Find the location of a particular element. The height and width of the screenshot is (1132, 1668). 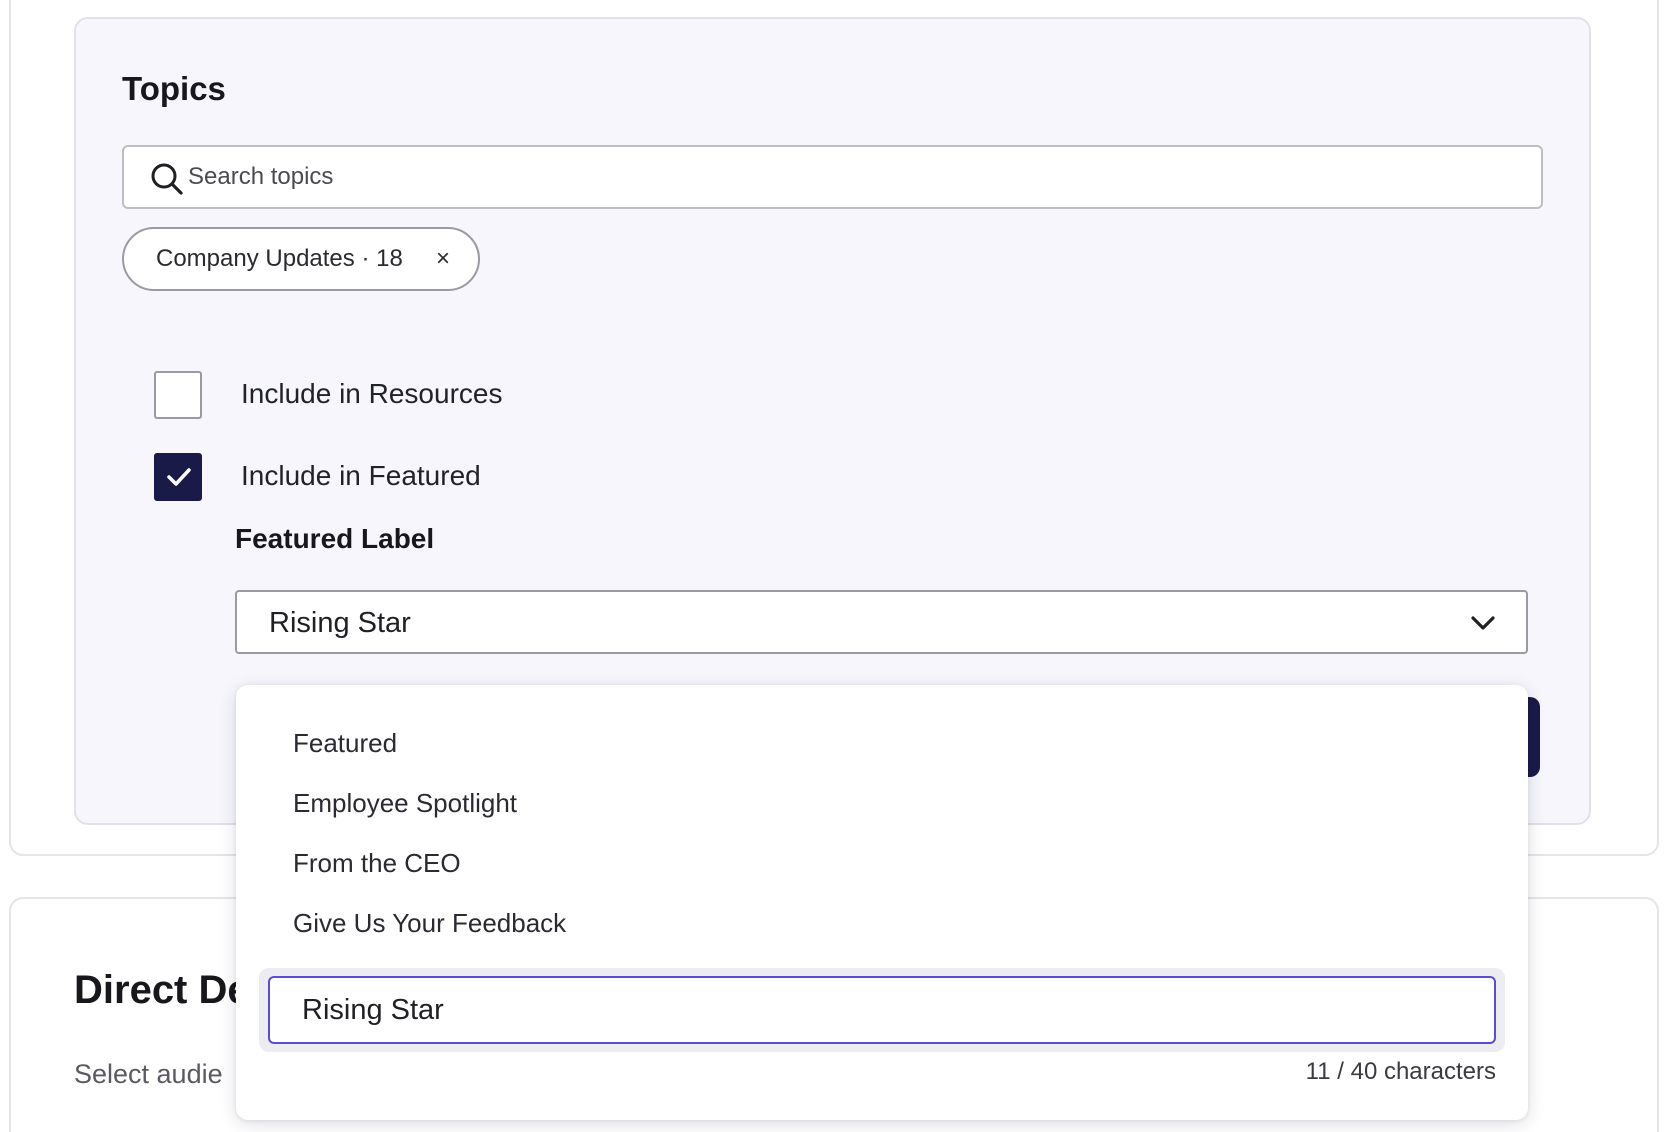

include-in-featured-checkbox is located at coordinates (178, 477).